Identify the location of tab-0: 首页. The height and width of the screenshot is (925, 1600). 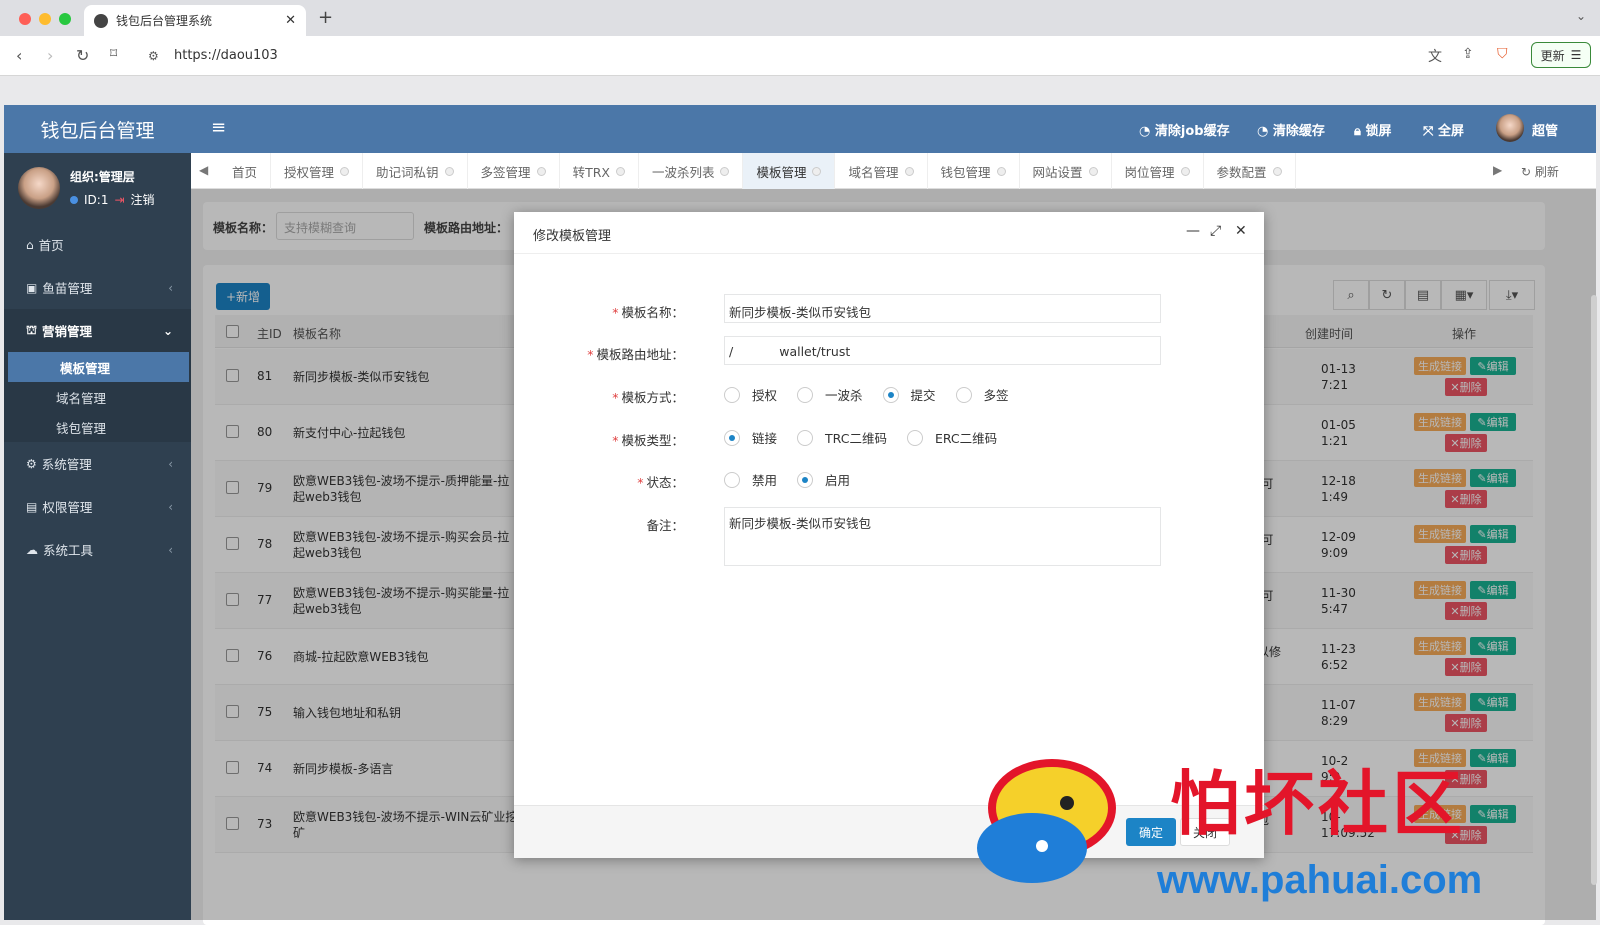
(245, 171).